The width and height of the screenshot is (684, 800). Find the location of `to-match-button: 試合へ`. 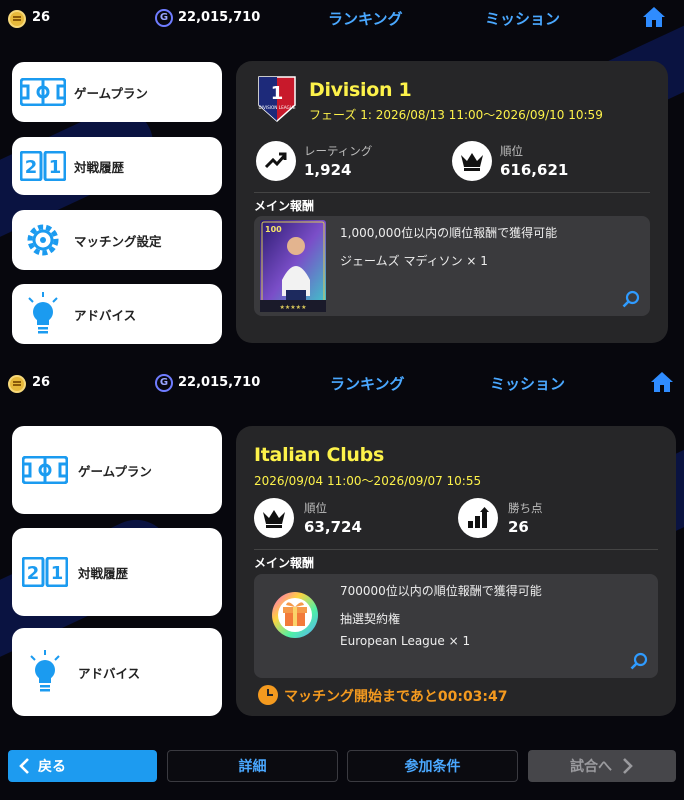

to-match-button: 試合へ is located at coordinates (602, 766).